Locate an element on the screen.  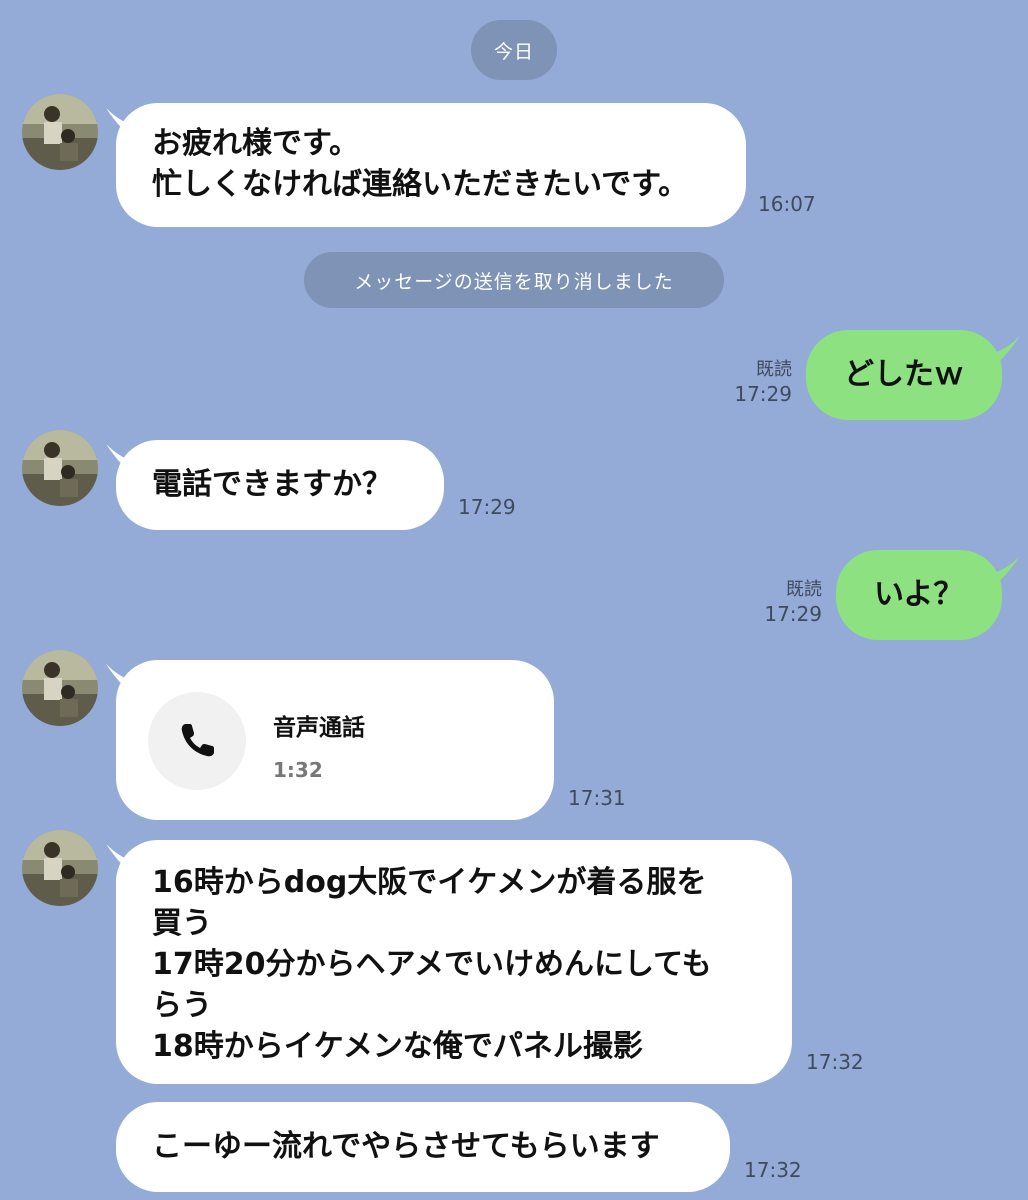
message-time: 17:31 is located at coordinates (597, 798).